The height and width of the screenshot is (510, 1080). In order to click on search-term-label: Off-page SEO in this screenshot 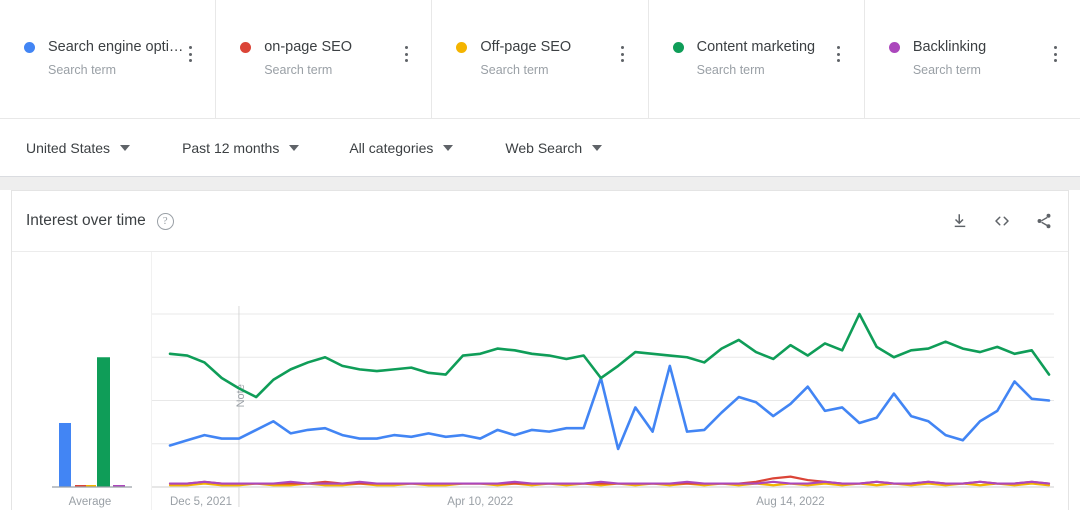, I will do `click(526, 47)`.